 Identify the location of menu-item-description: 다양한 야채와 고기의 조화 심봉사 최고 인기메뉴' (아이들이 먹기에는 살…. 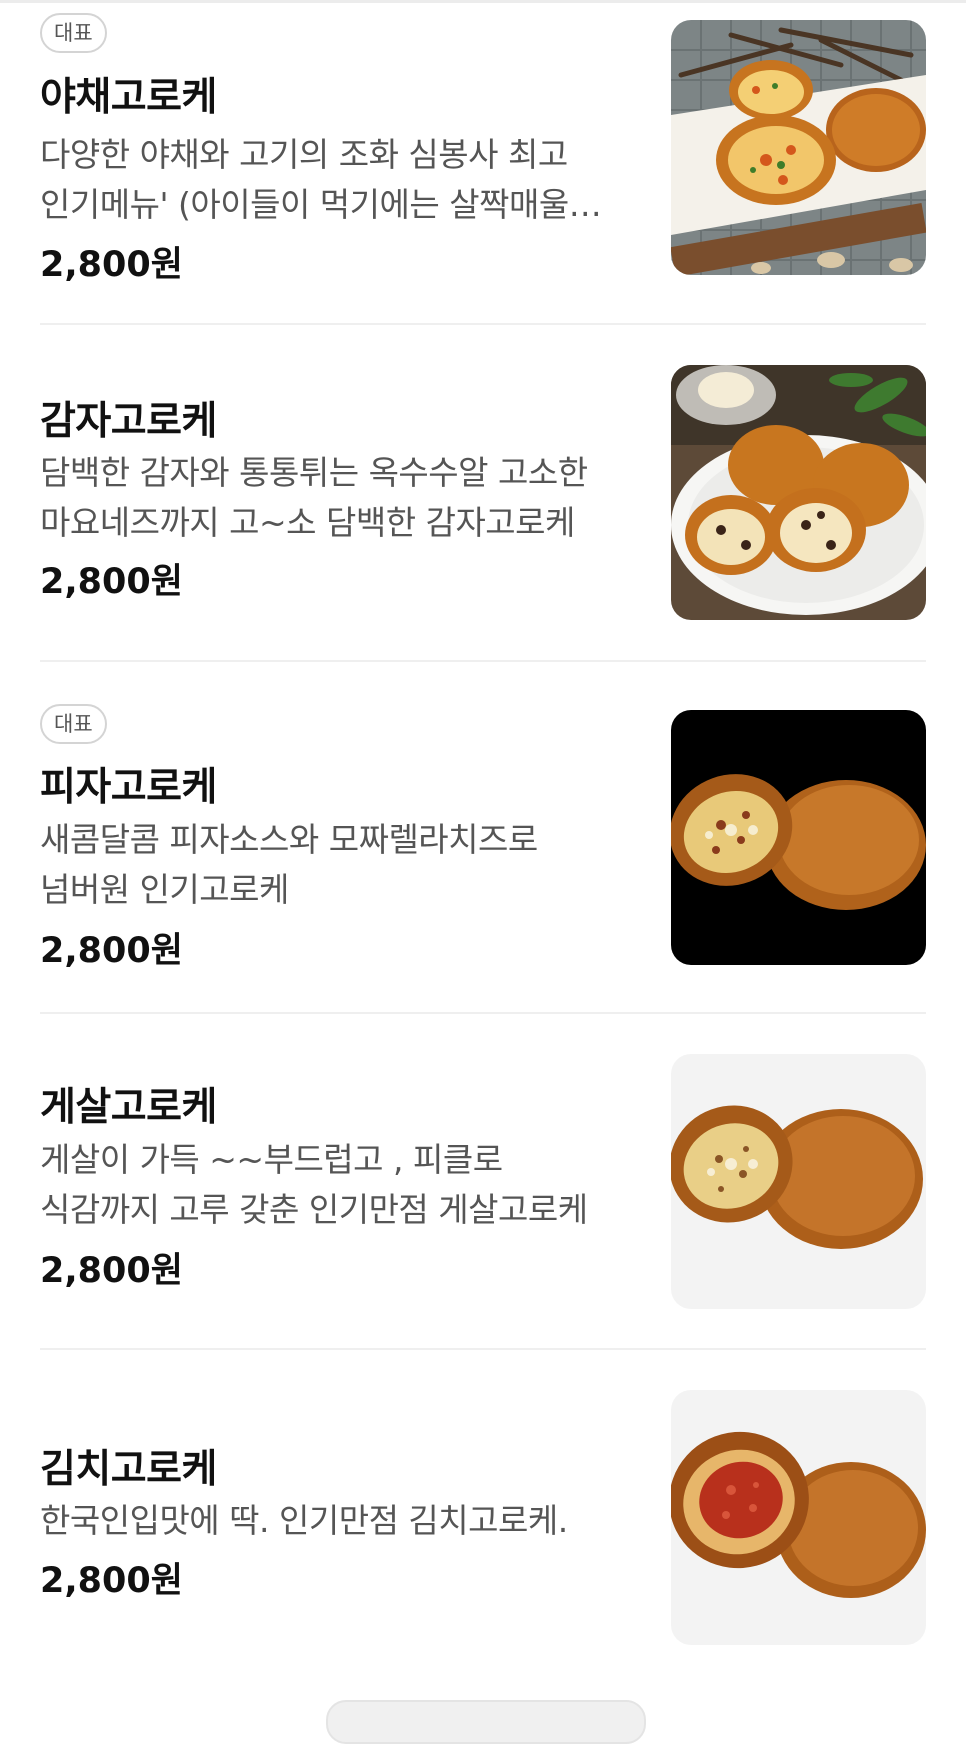
(319, 179).